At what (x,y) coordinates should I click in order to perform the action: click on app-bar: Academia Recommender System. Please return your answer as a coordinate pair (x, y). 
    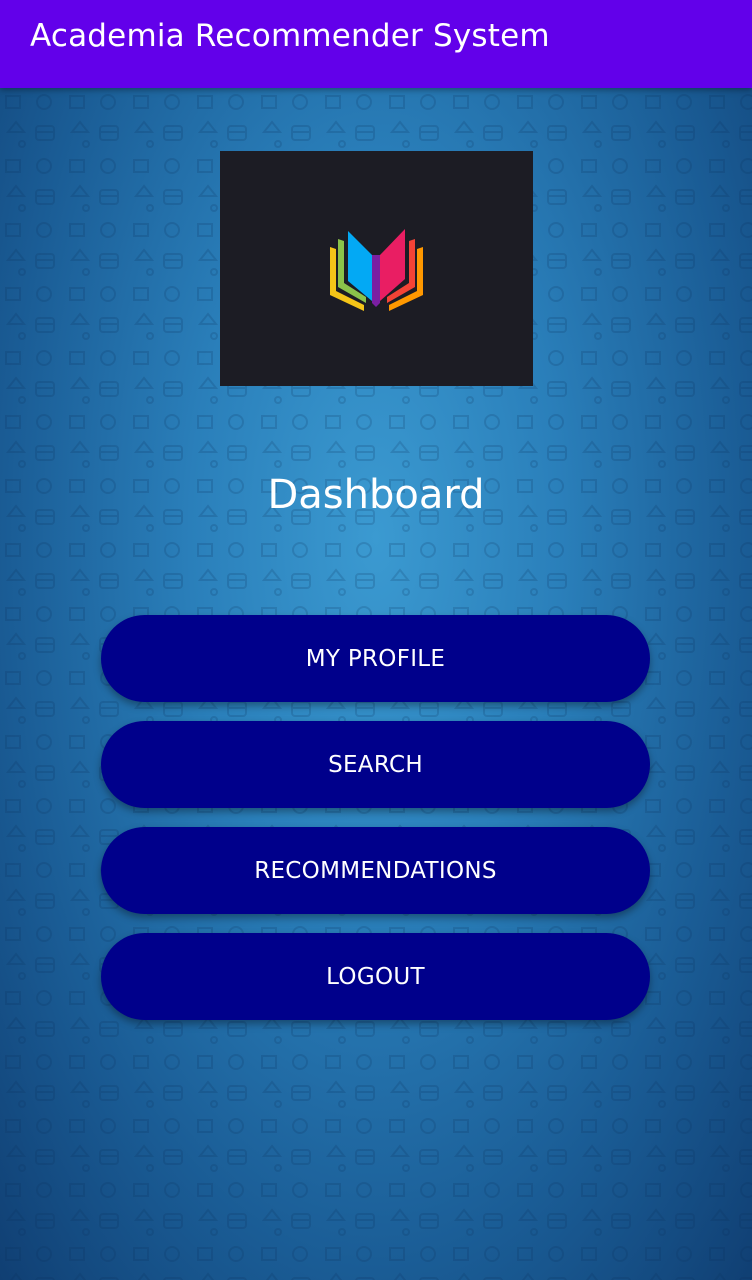
    Looking at the image, I should click on (376, 44).